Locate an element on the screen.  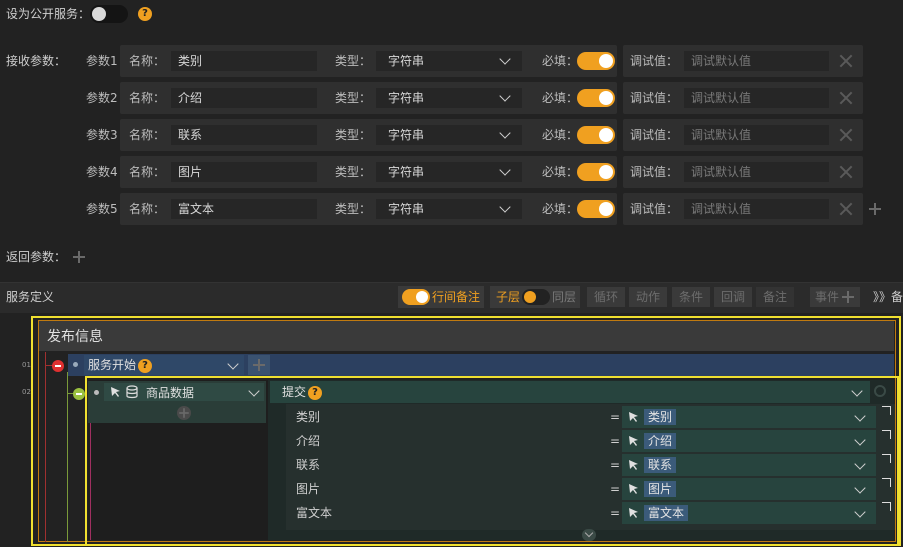
param-row: 名称： 图片 类型： 字符串 必填： is located at coordinates (368, 172).